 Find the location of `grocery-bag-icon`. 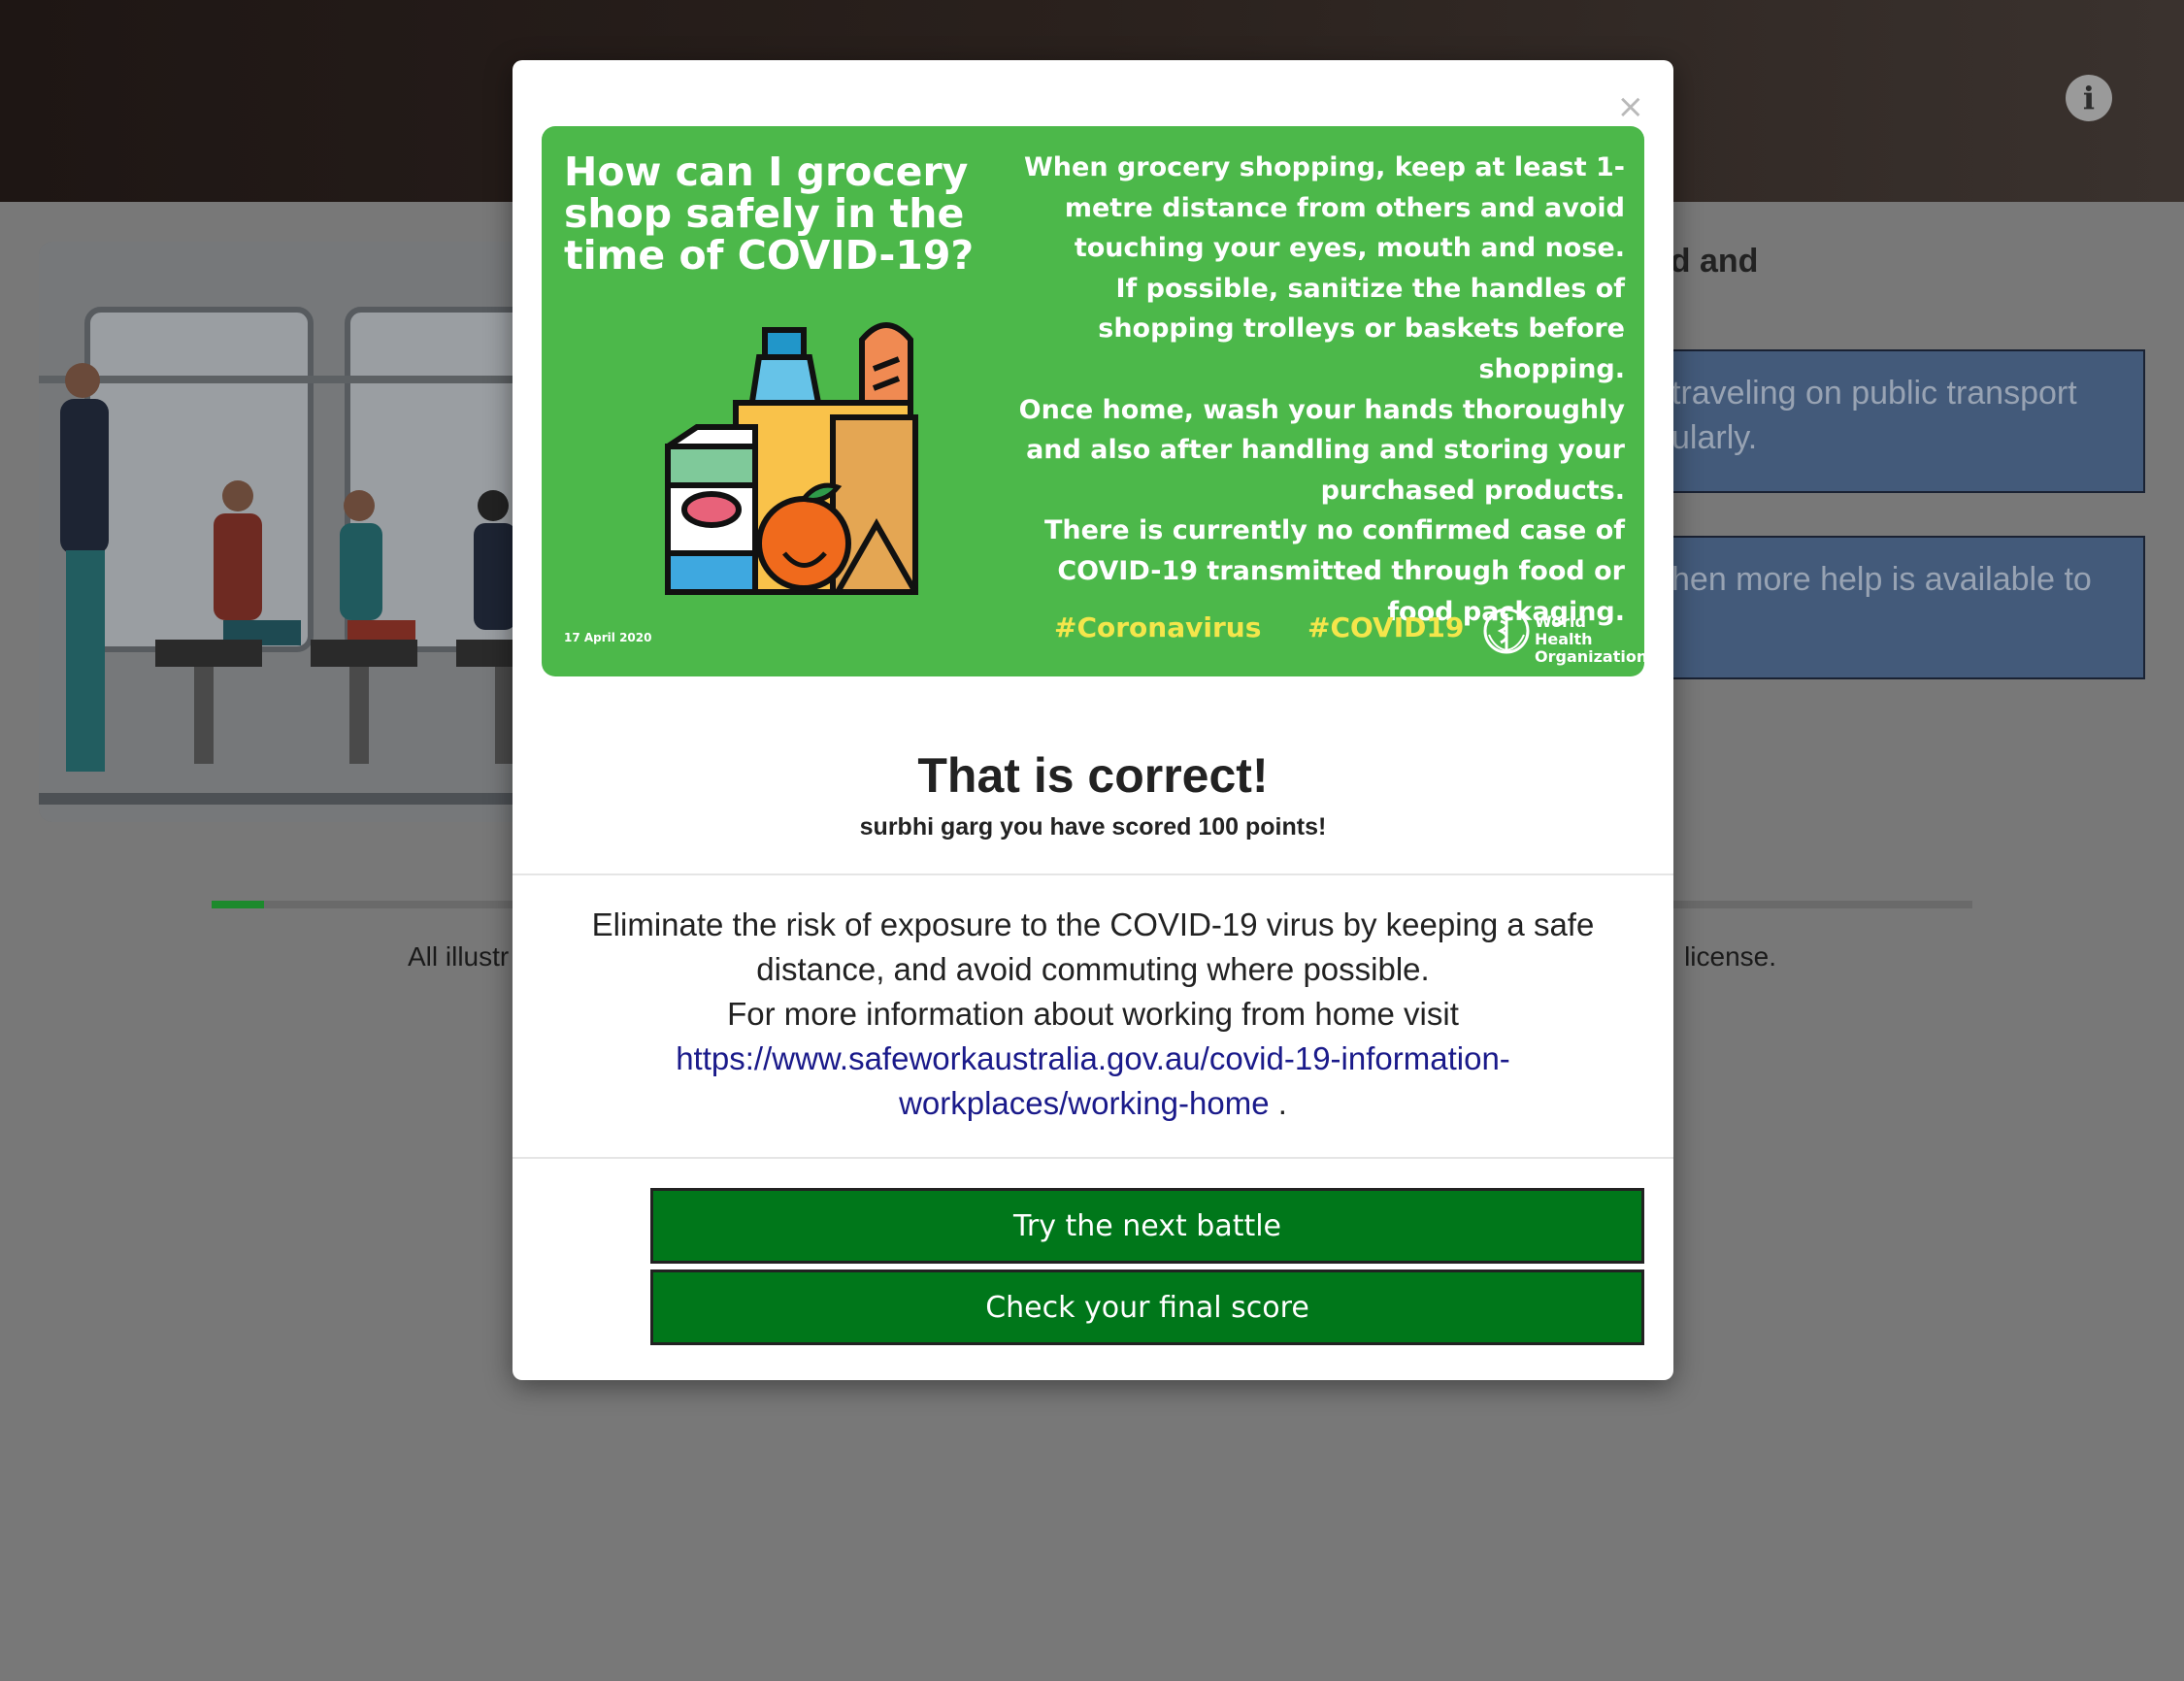

grocery-bag-icon is located at coordinates (803, 459).